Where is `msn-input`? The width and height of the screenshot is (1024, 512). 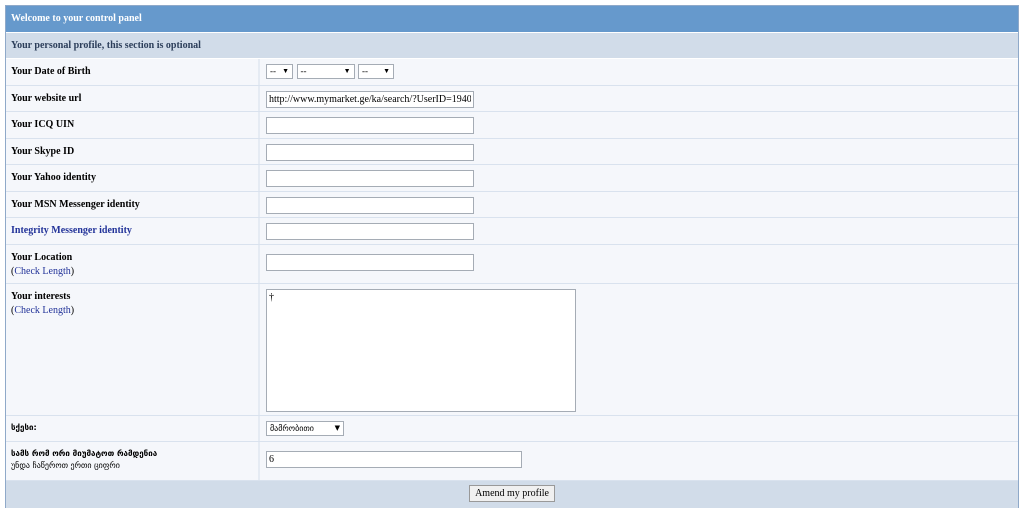
msn-input is located at coordinates (370, 205).